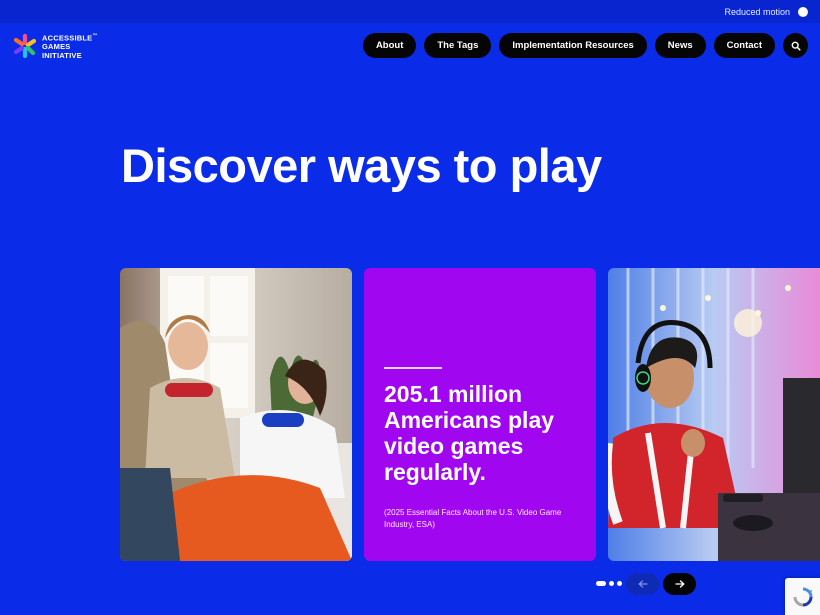  I want to click on recaptcha-badge, so click(802, 596).